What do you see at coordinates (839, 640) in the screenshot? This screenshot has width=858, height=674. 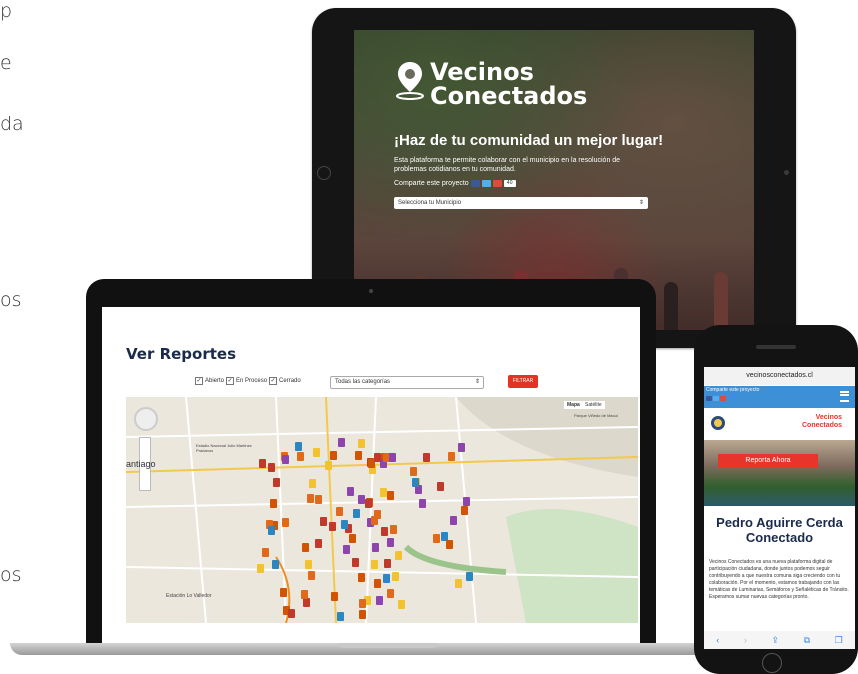 I see `tabs-icon: ❐` at bounding box center [839, 640].